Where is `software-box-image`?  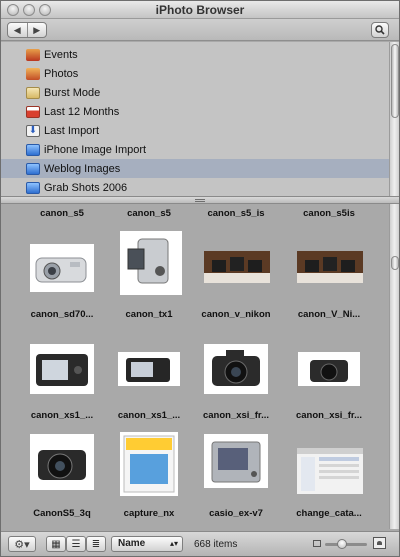
software-box-image is located at coordinates (149, 464).